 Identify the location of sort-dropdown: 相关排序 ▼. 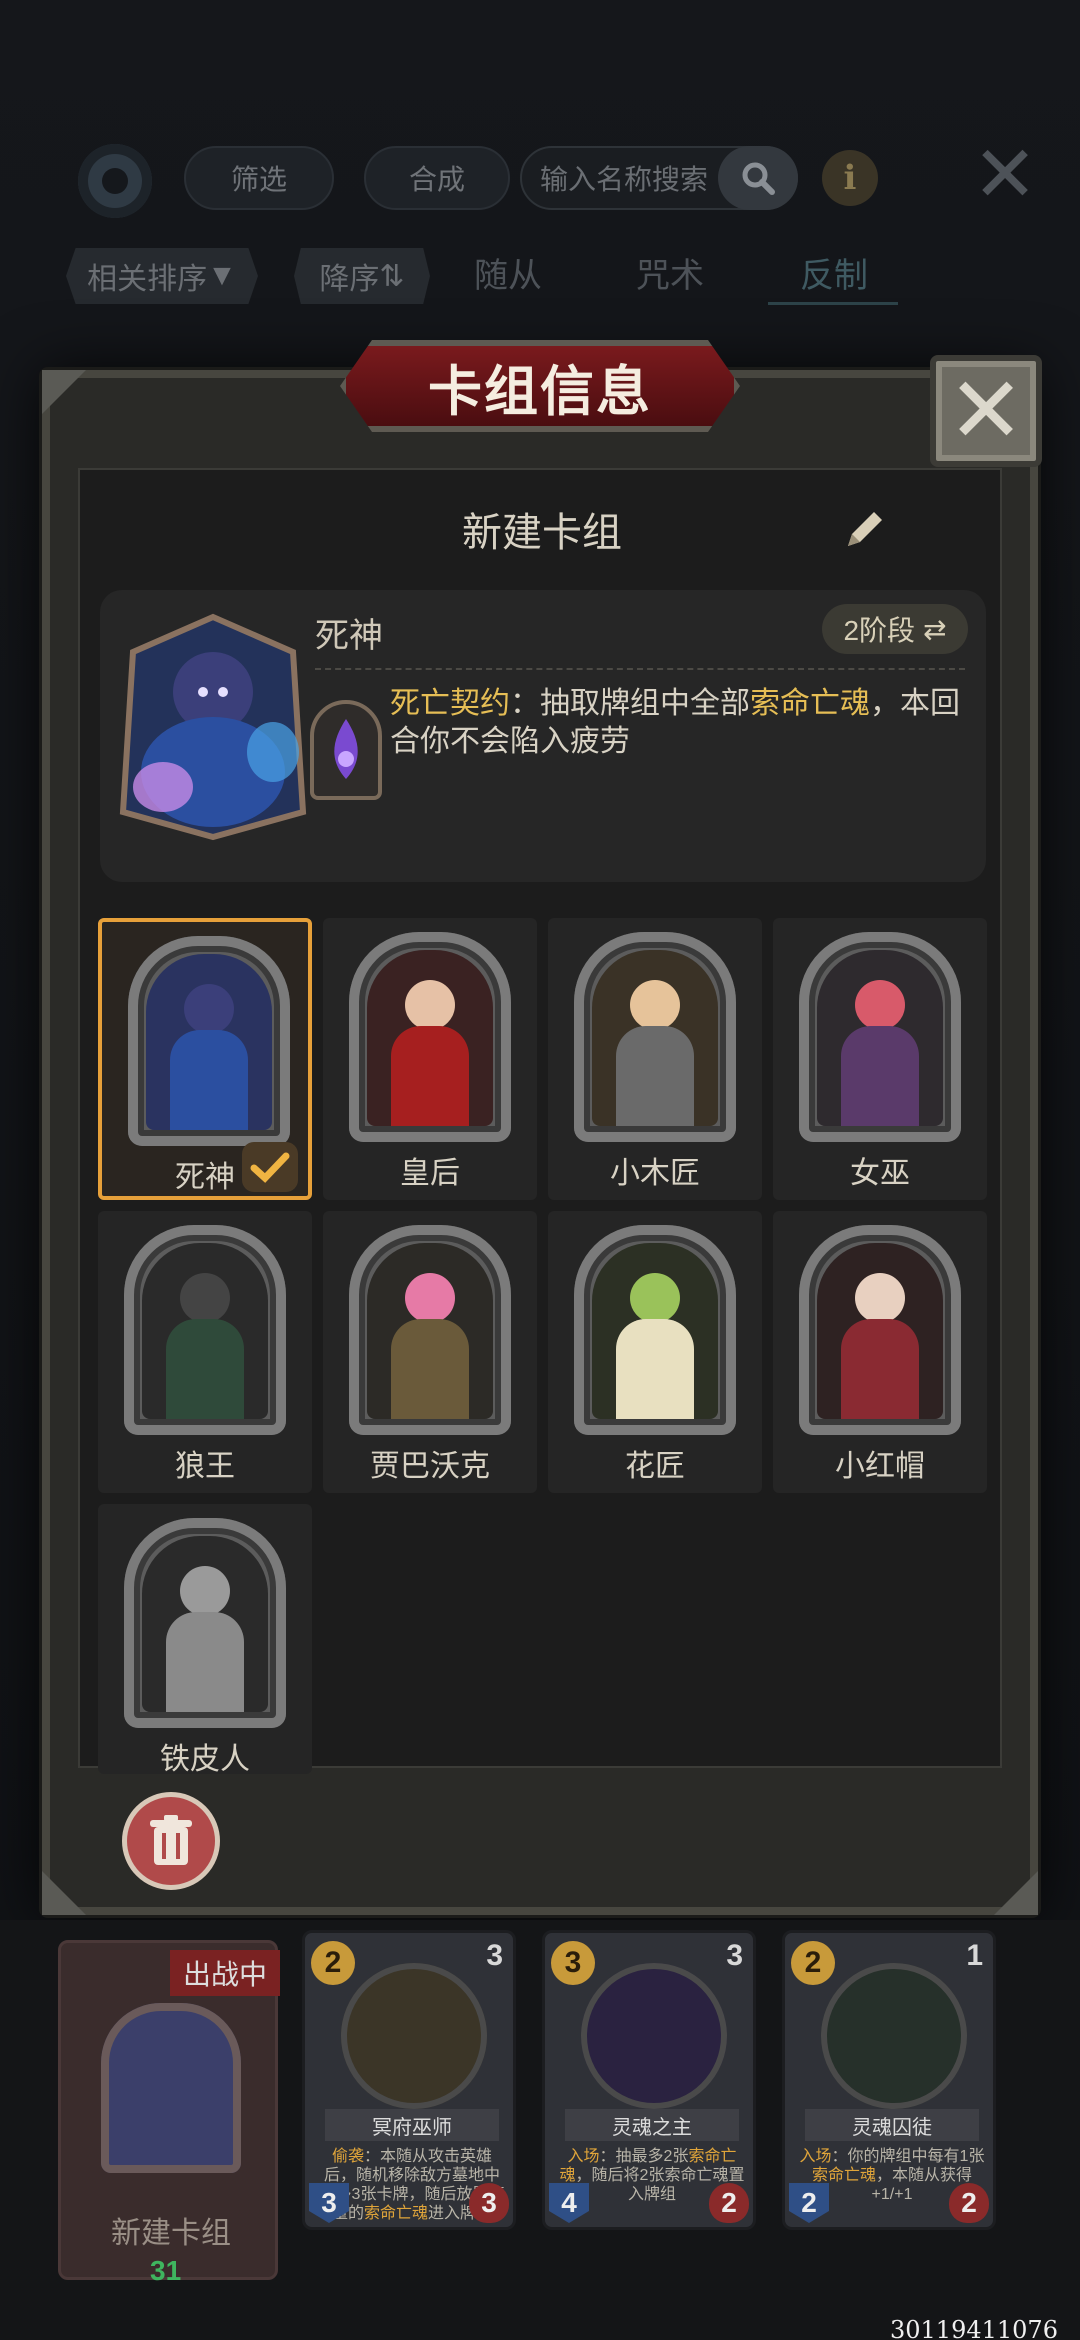
(162, 276).